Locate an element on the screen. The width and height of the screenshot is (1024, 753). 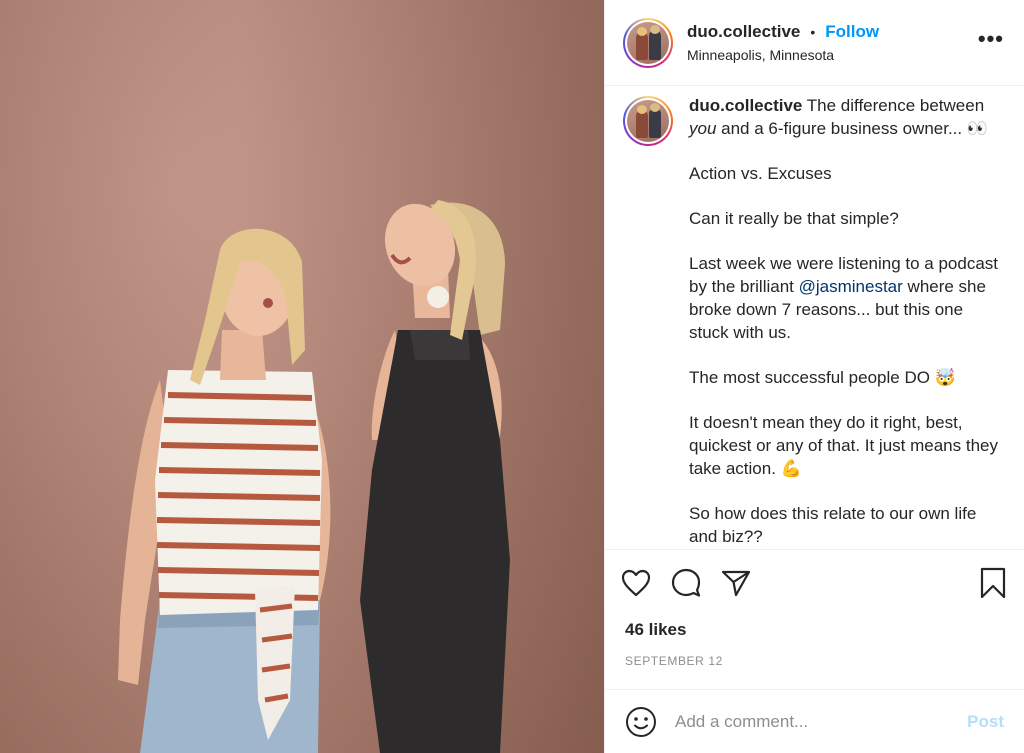
woman-right-figure is located at coordinates (435, 476).